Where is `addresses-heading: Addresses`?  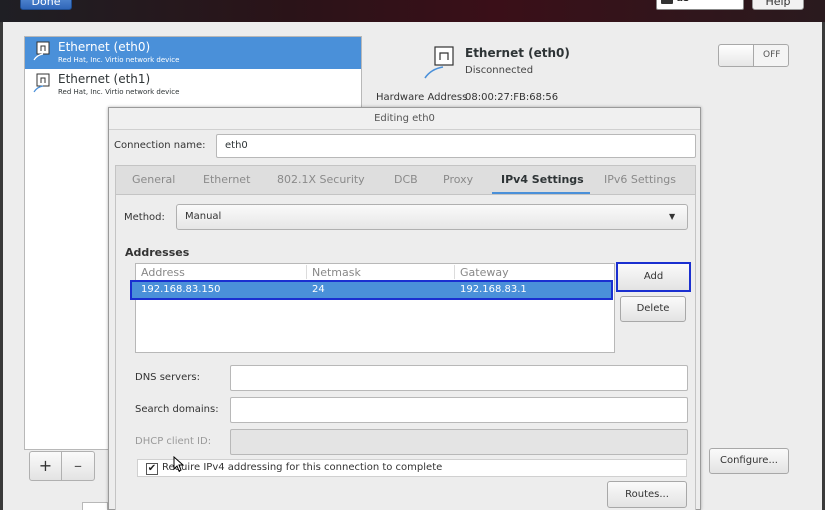 addresses-heading: Addresses is located at coordinates (157, 252).